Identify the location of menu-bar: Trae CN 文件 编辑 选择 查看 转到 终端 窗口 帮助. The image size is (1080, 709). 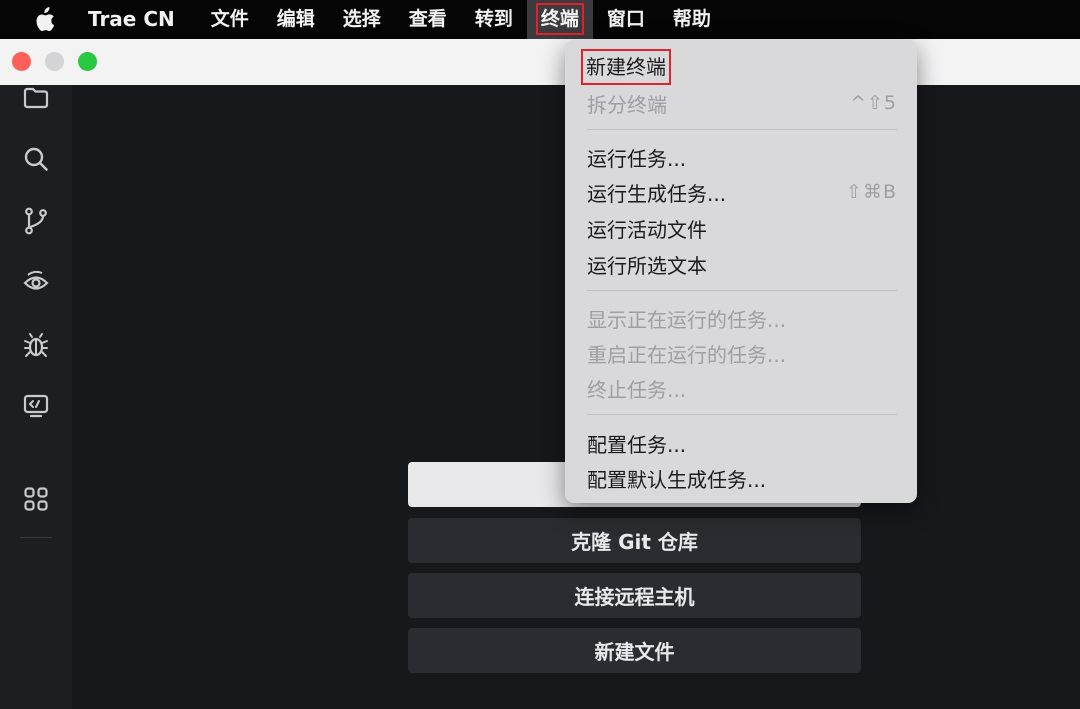
(540, 19).